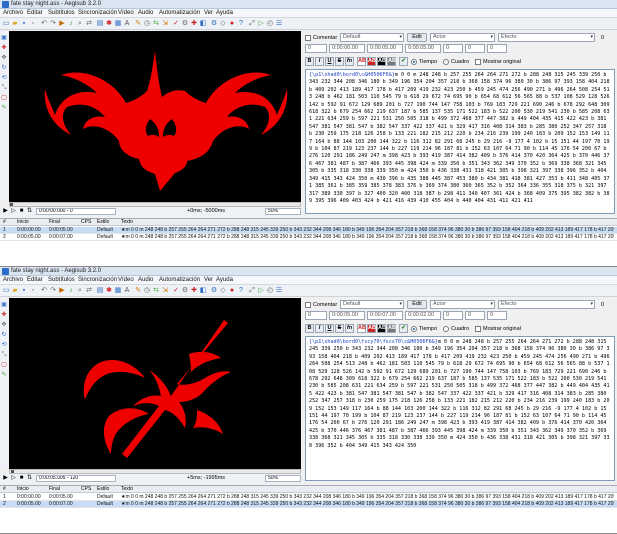 Image resolution: width=617 pixels, height=534 pixels. I want to click on find-icon: ⌕, so click(80, 24).